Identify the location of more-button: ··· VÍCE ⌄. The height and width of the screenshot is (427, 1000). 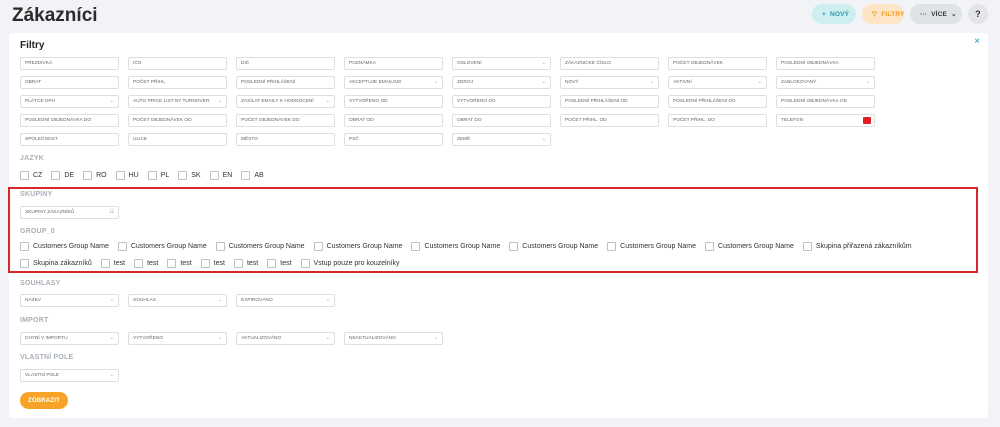
(936, 14).